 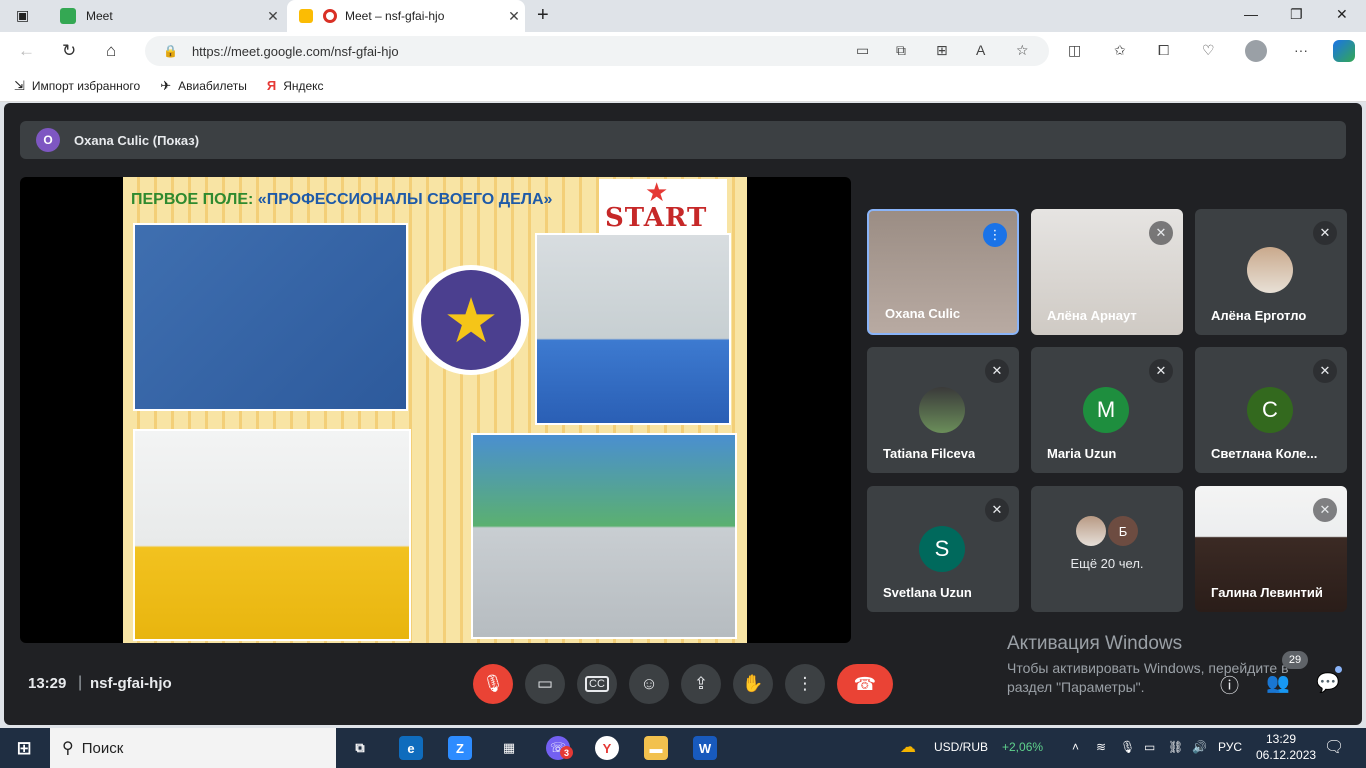 I want to click on winrar-icon: ▦, so click(x=509, y=748).